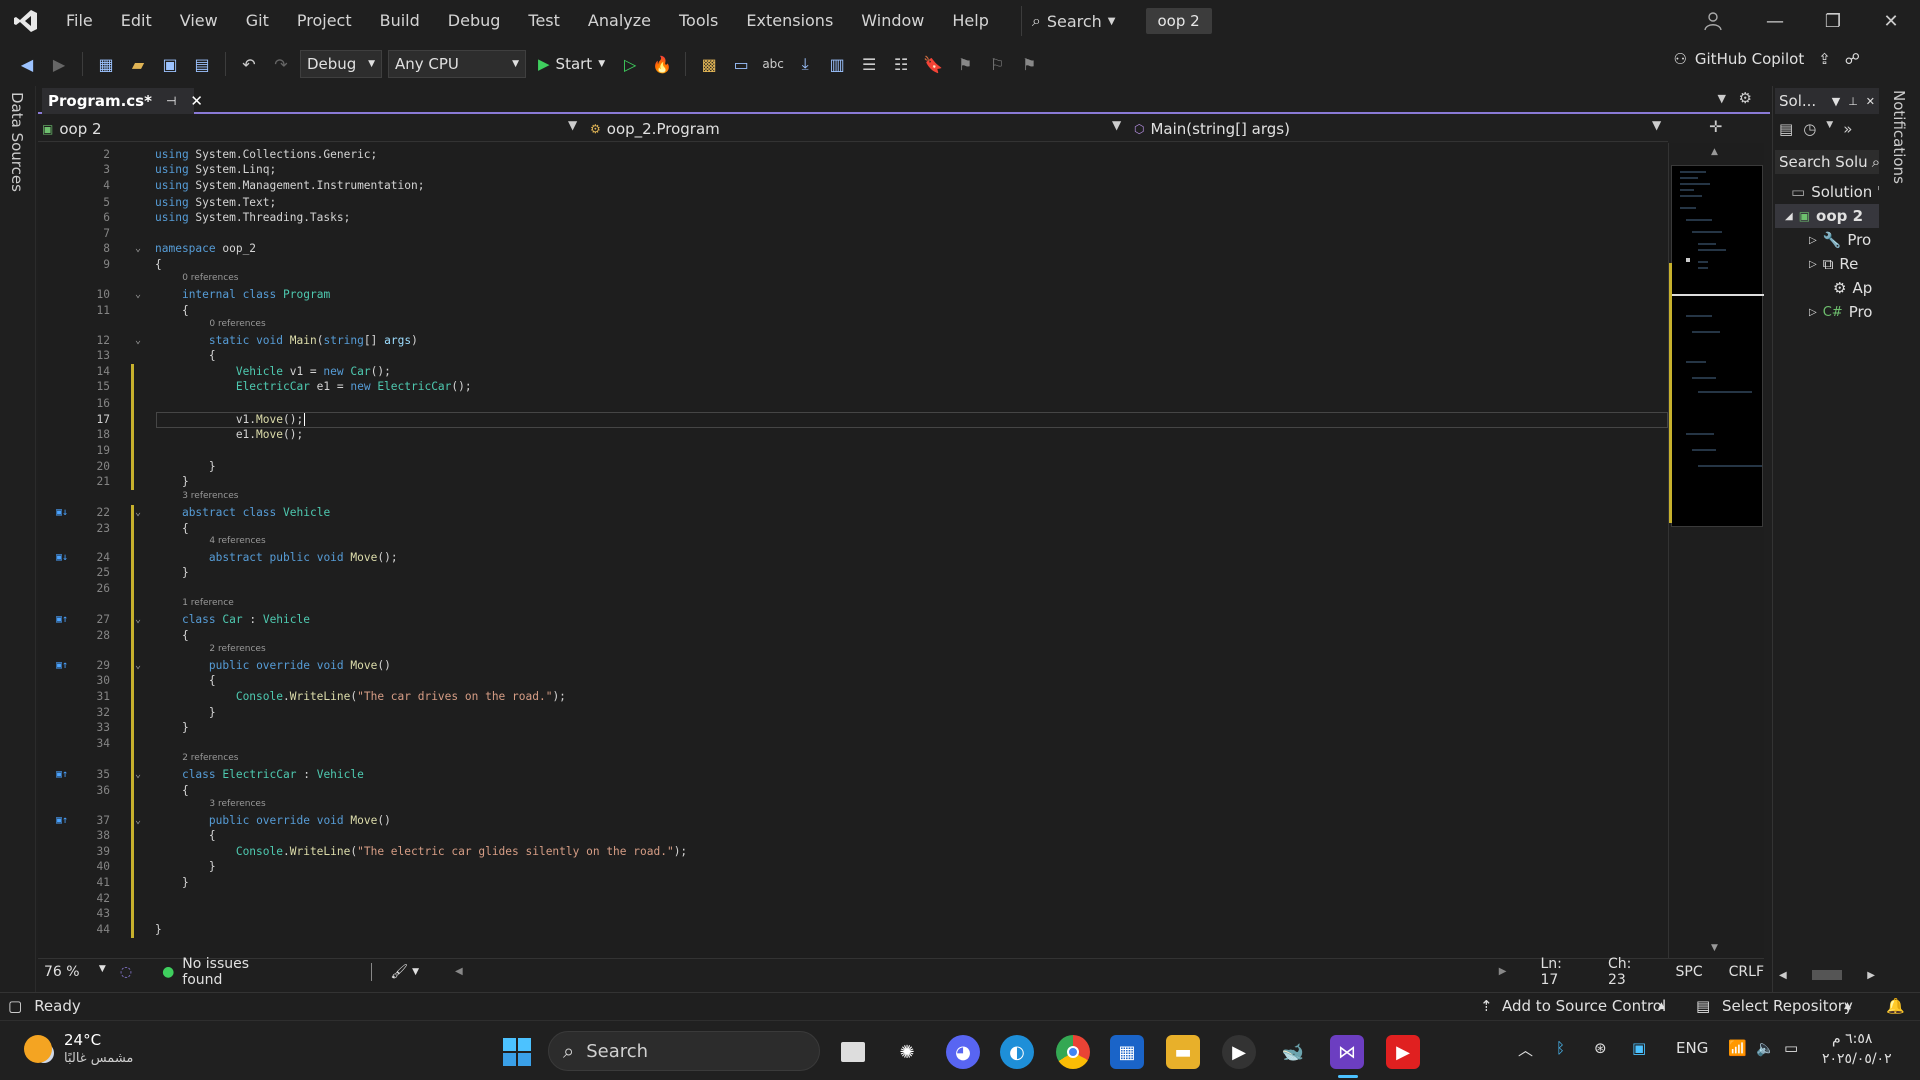  Describe the element at coordinates (399, 972) in the screenshot. I see `code-cleanup-icon: 🖌` at that location.